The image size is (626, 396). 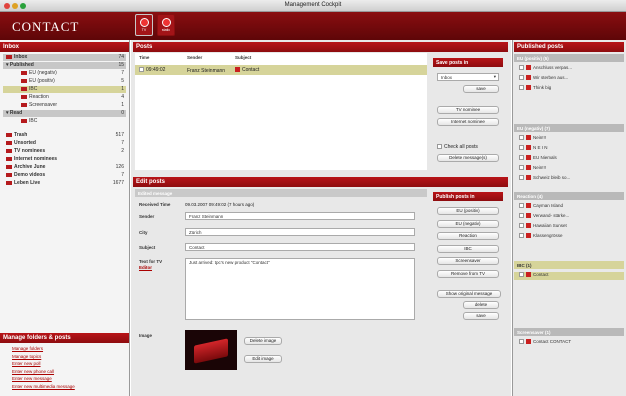 I want to click on published-section-title: IBC (1), so click(x=569, y=265).